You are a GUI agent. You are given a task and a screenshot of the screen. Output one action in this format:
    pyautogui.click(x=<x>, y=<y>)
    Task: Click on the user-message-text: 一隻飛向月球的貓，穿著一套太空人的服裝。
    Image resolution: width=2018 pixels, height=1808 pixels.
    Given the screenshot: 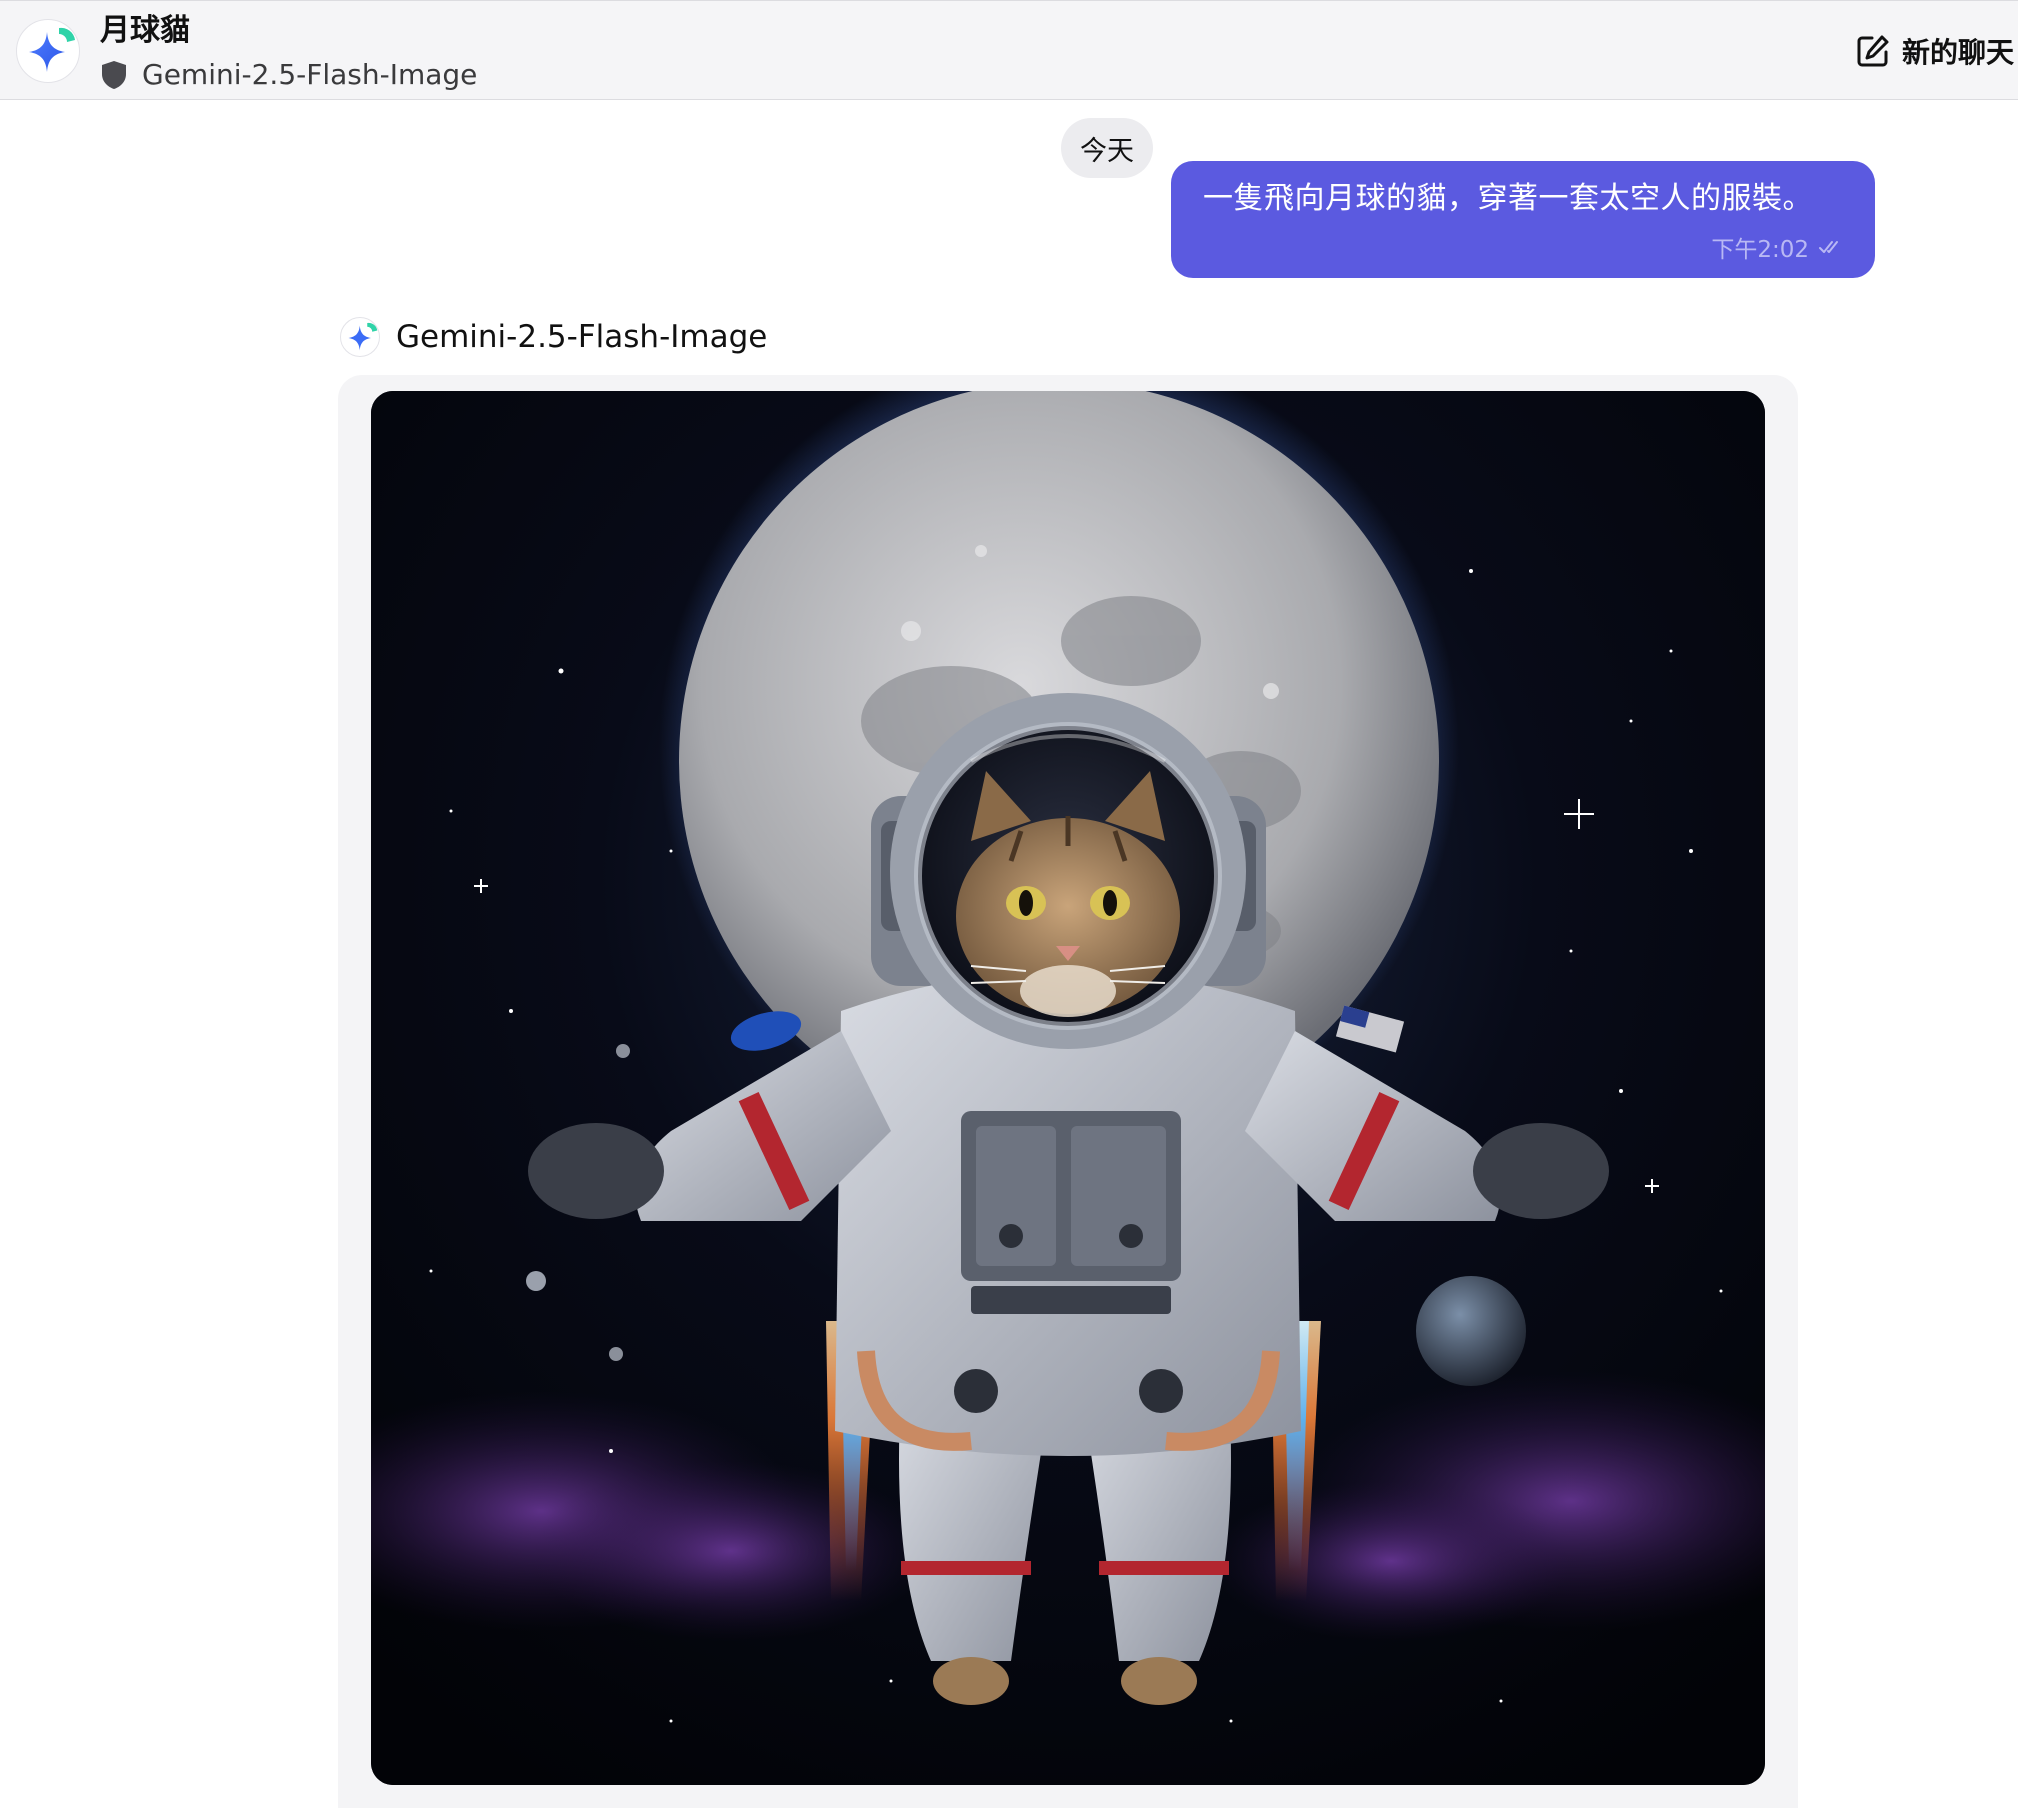 What is the action you would take?
    pyautogui.click(x=1508, y=198)
    